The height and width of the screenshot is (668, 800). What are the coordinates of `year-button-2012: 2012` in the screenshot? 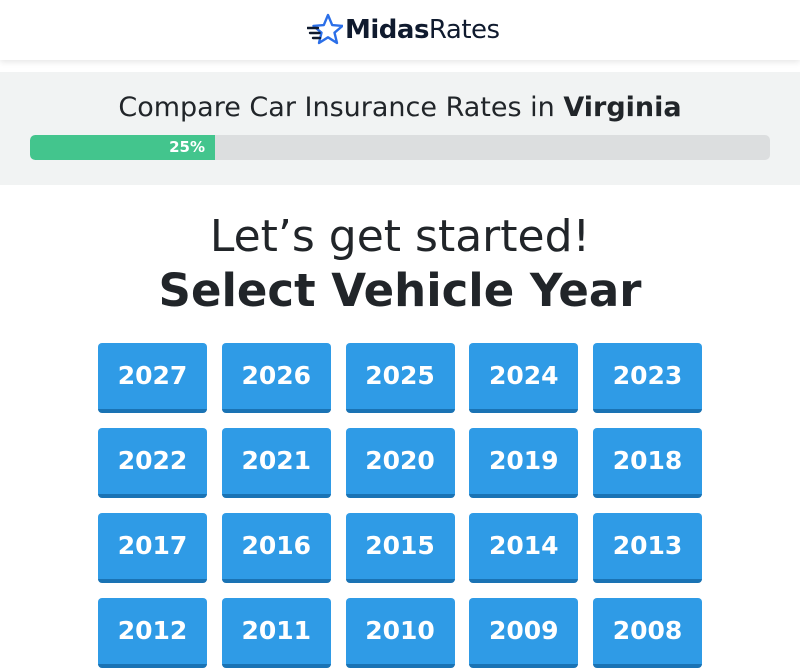 It's located at (152, 633).